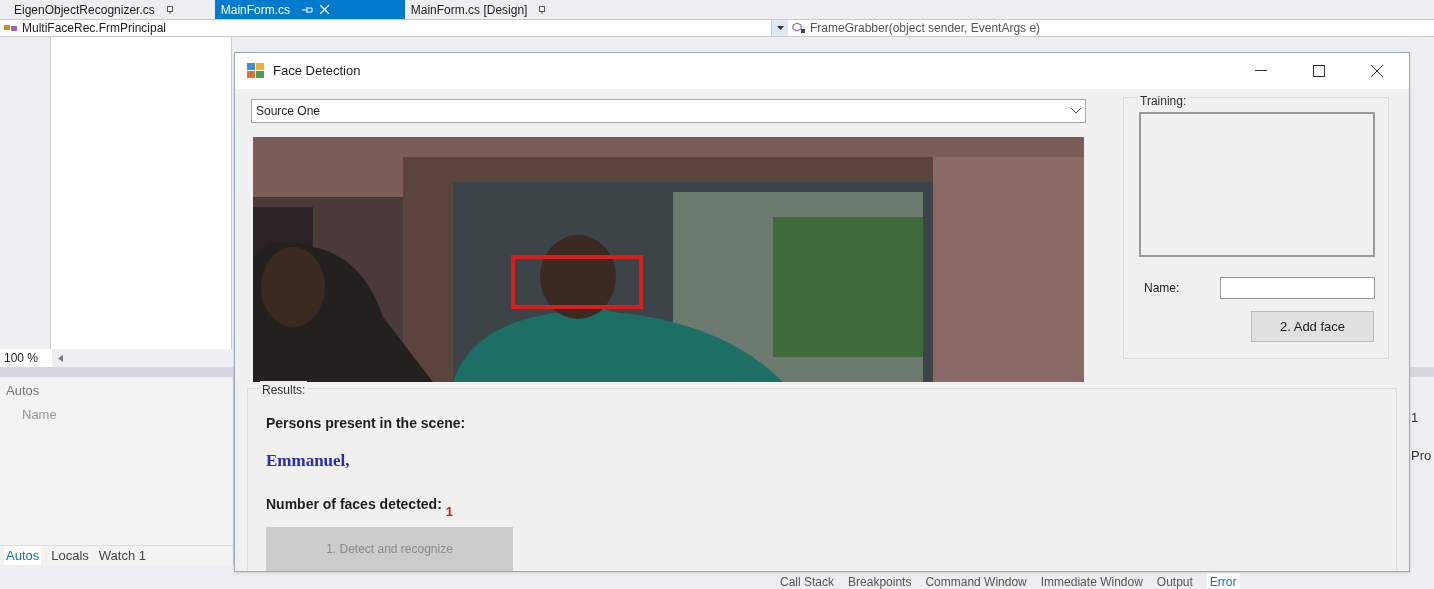 The image size is (1434, 589). What do you see at coordinates (1076, 111) in the screenshot?
I see `chevron-down-icon` at bounding box center [1076, 111].